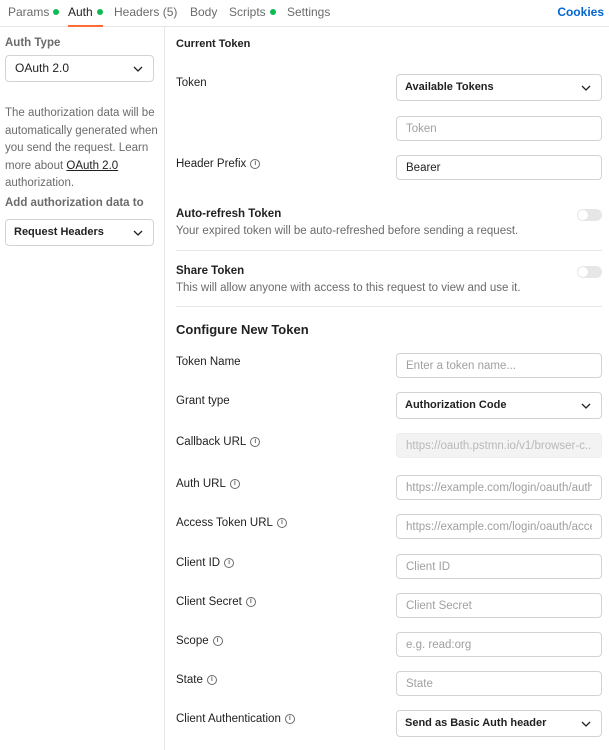 The width and height of the screenshot is (609, 750). What do you see at coordinates (589, 215) in the screenshot?
I see `auto-refresh-toggle` at bounding box center [589, 215].